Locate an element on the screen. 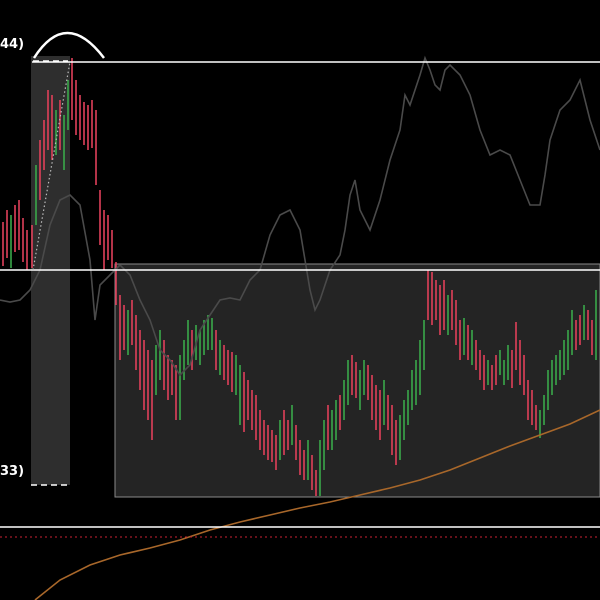 The image size is (600, 600). bottom-level-label: 33) is located at coordinates (12, 471).